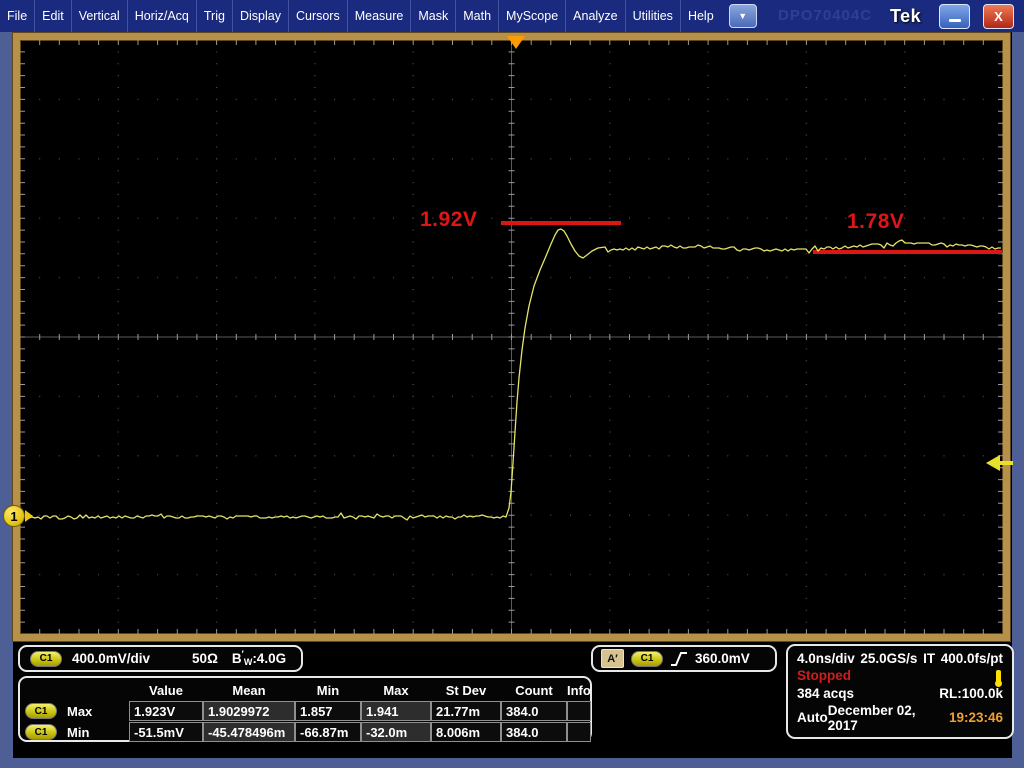  Describe the element at coordinates (826, 658) in the screenshot. I see `timebase: 4.0ns/div` at that location.